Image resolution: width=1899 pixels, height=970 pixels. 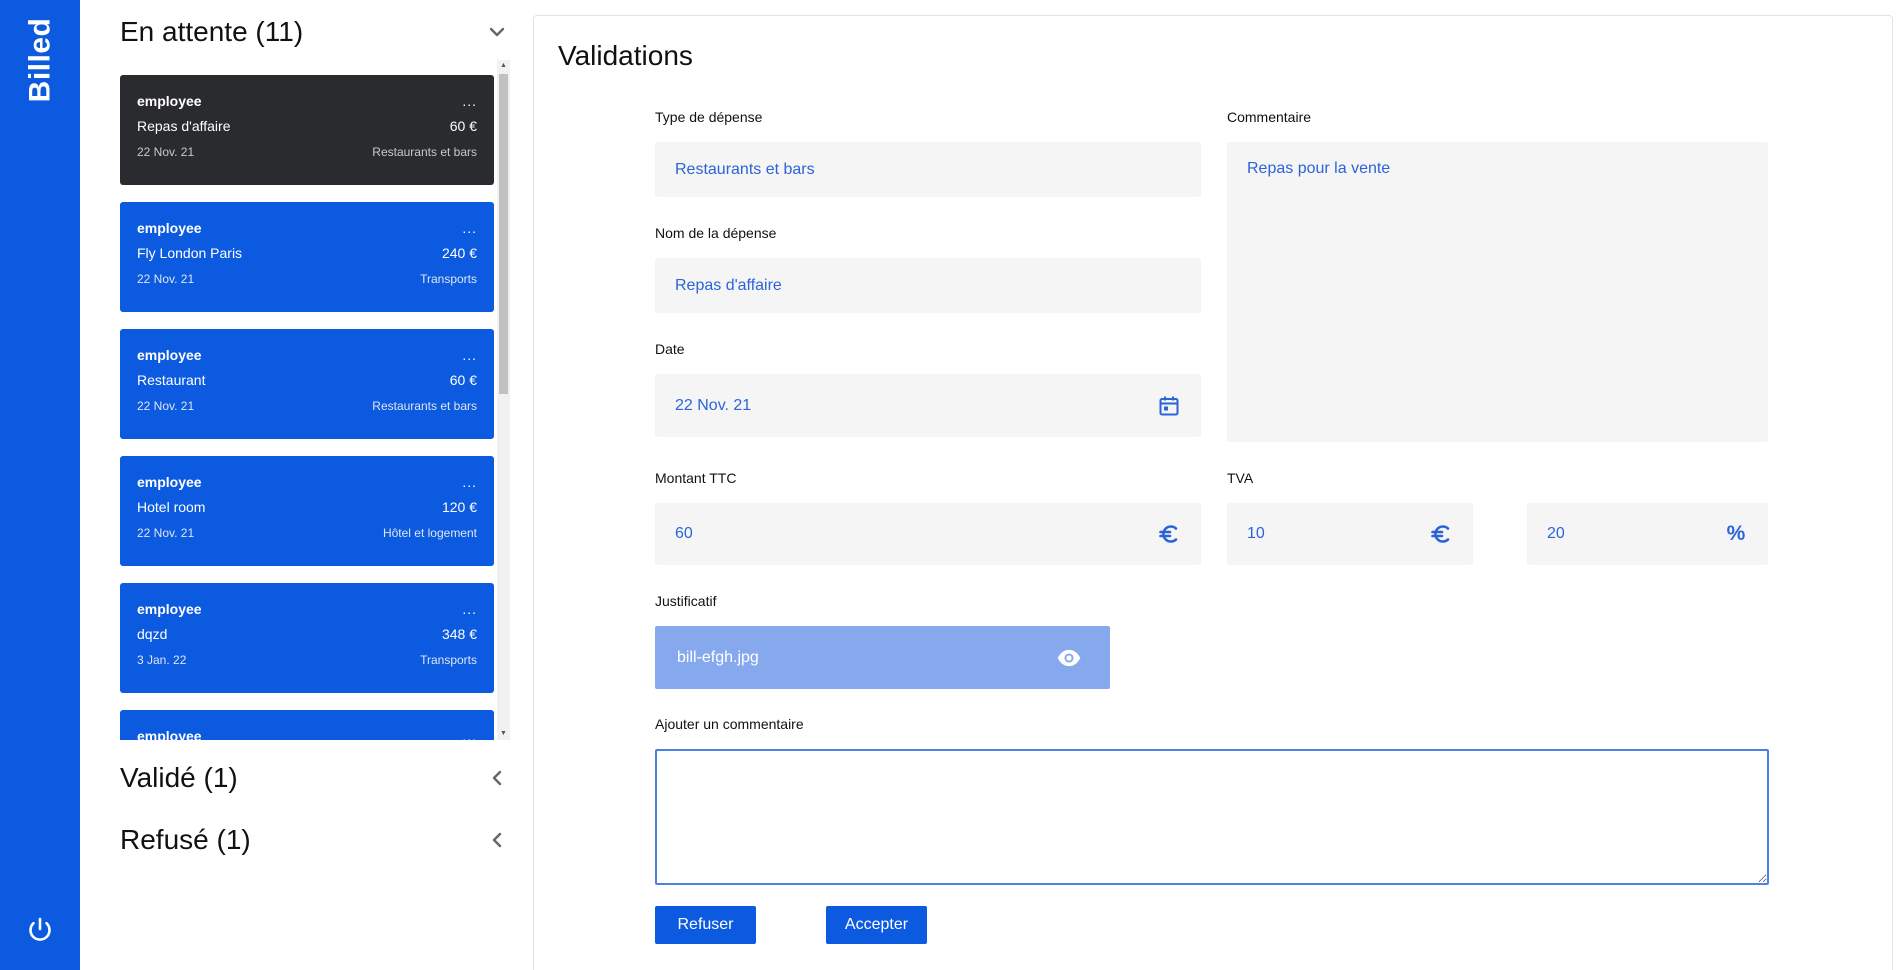 What do you see at coordinates (503, 66) in the screenshot?
I see `scroll-up-icon: ▲` at bounding box center [503, 66].